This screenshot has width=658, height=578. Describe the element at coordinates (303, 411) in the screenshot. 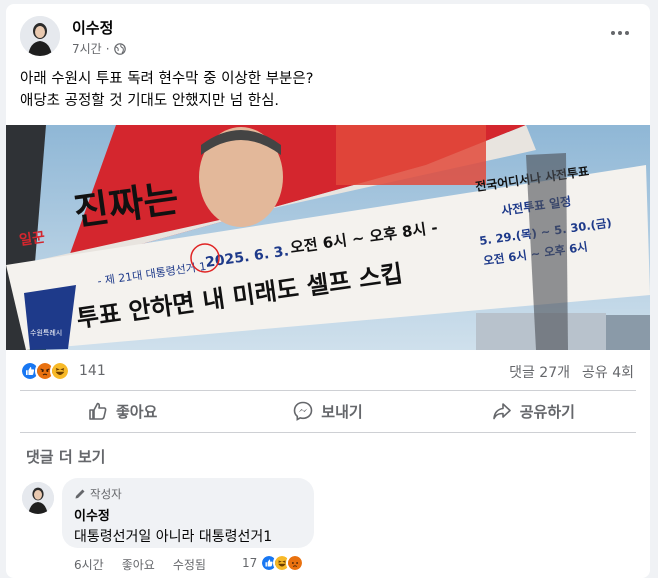

I see `messenger-icon` at that location.